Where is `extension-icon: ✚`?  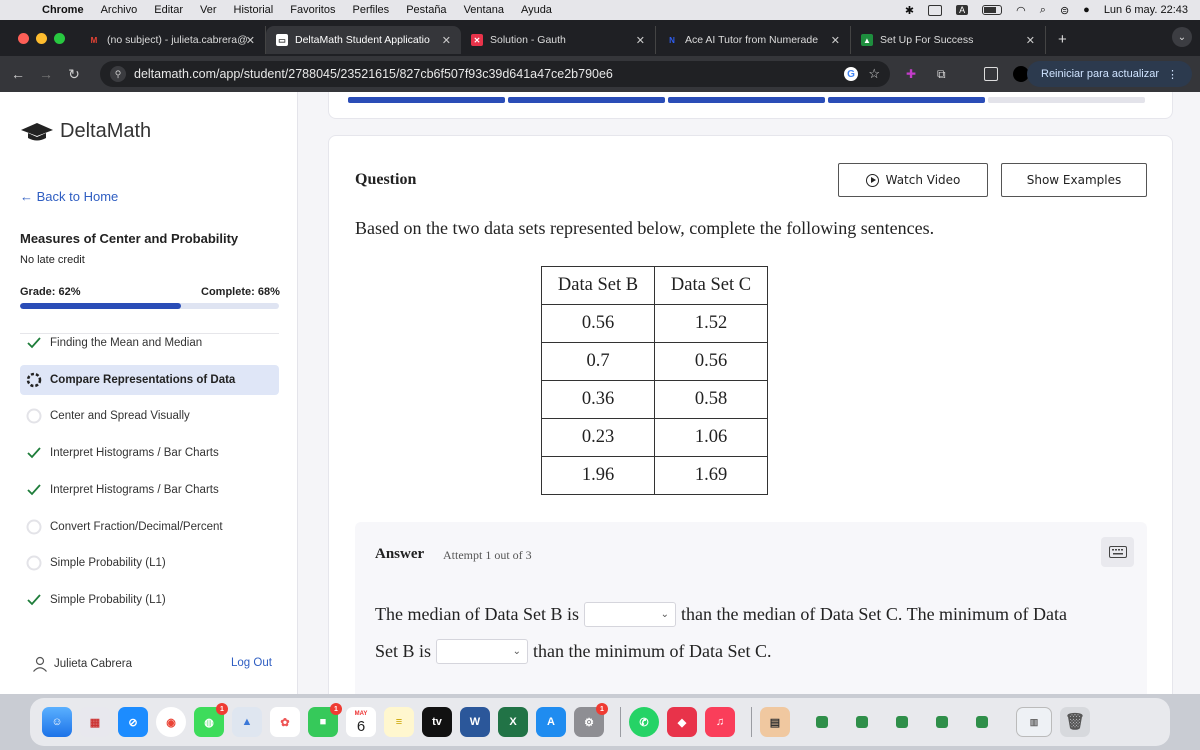
extension-icon: ✚ is located at coordinates (913, 74).